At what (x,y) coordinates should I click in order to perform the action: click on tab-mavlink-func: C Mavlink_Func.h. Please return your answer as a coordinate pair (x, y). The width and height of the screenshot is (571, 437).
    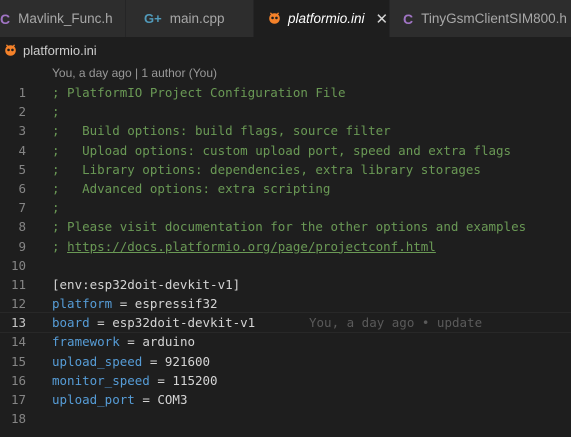
    Looking at the image, I should click on (63, 18).